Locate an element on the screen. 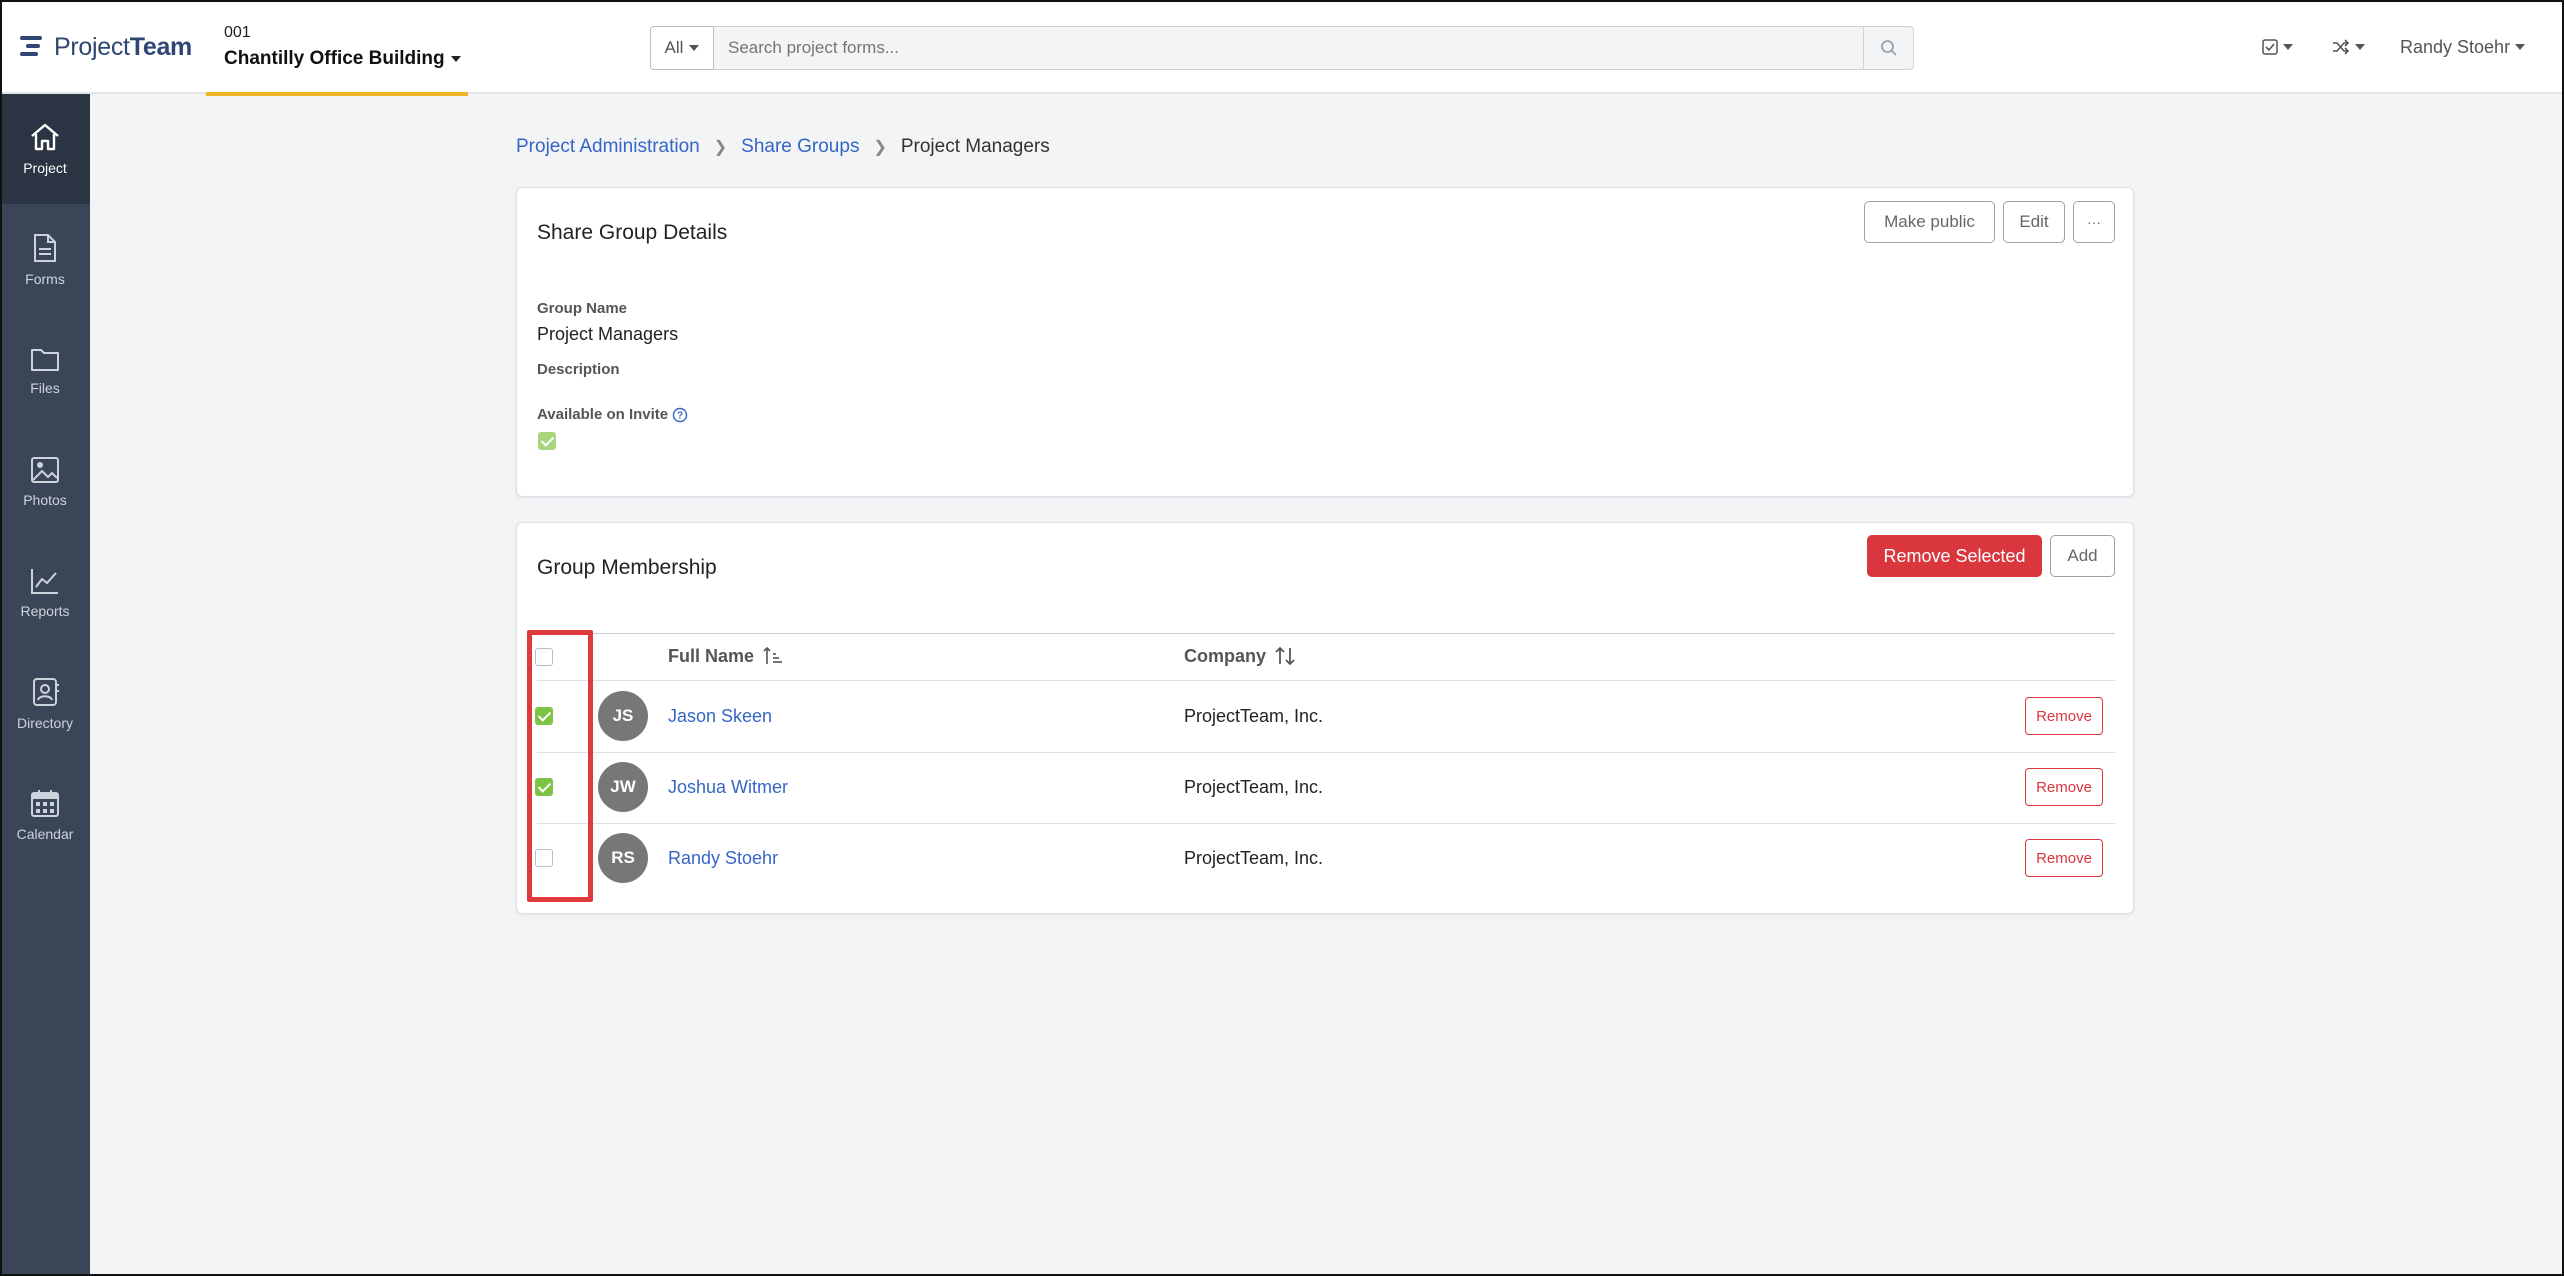 The height and width of the screenshot is (1276, 2564). column-header-full-name: Full Name is located at coordinates (726, 656).